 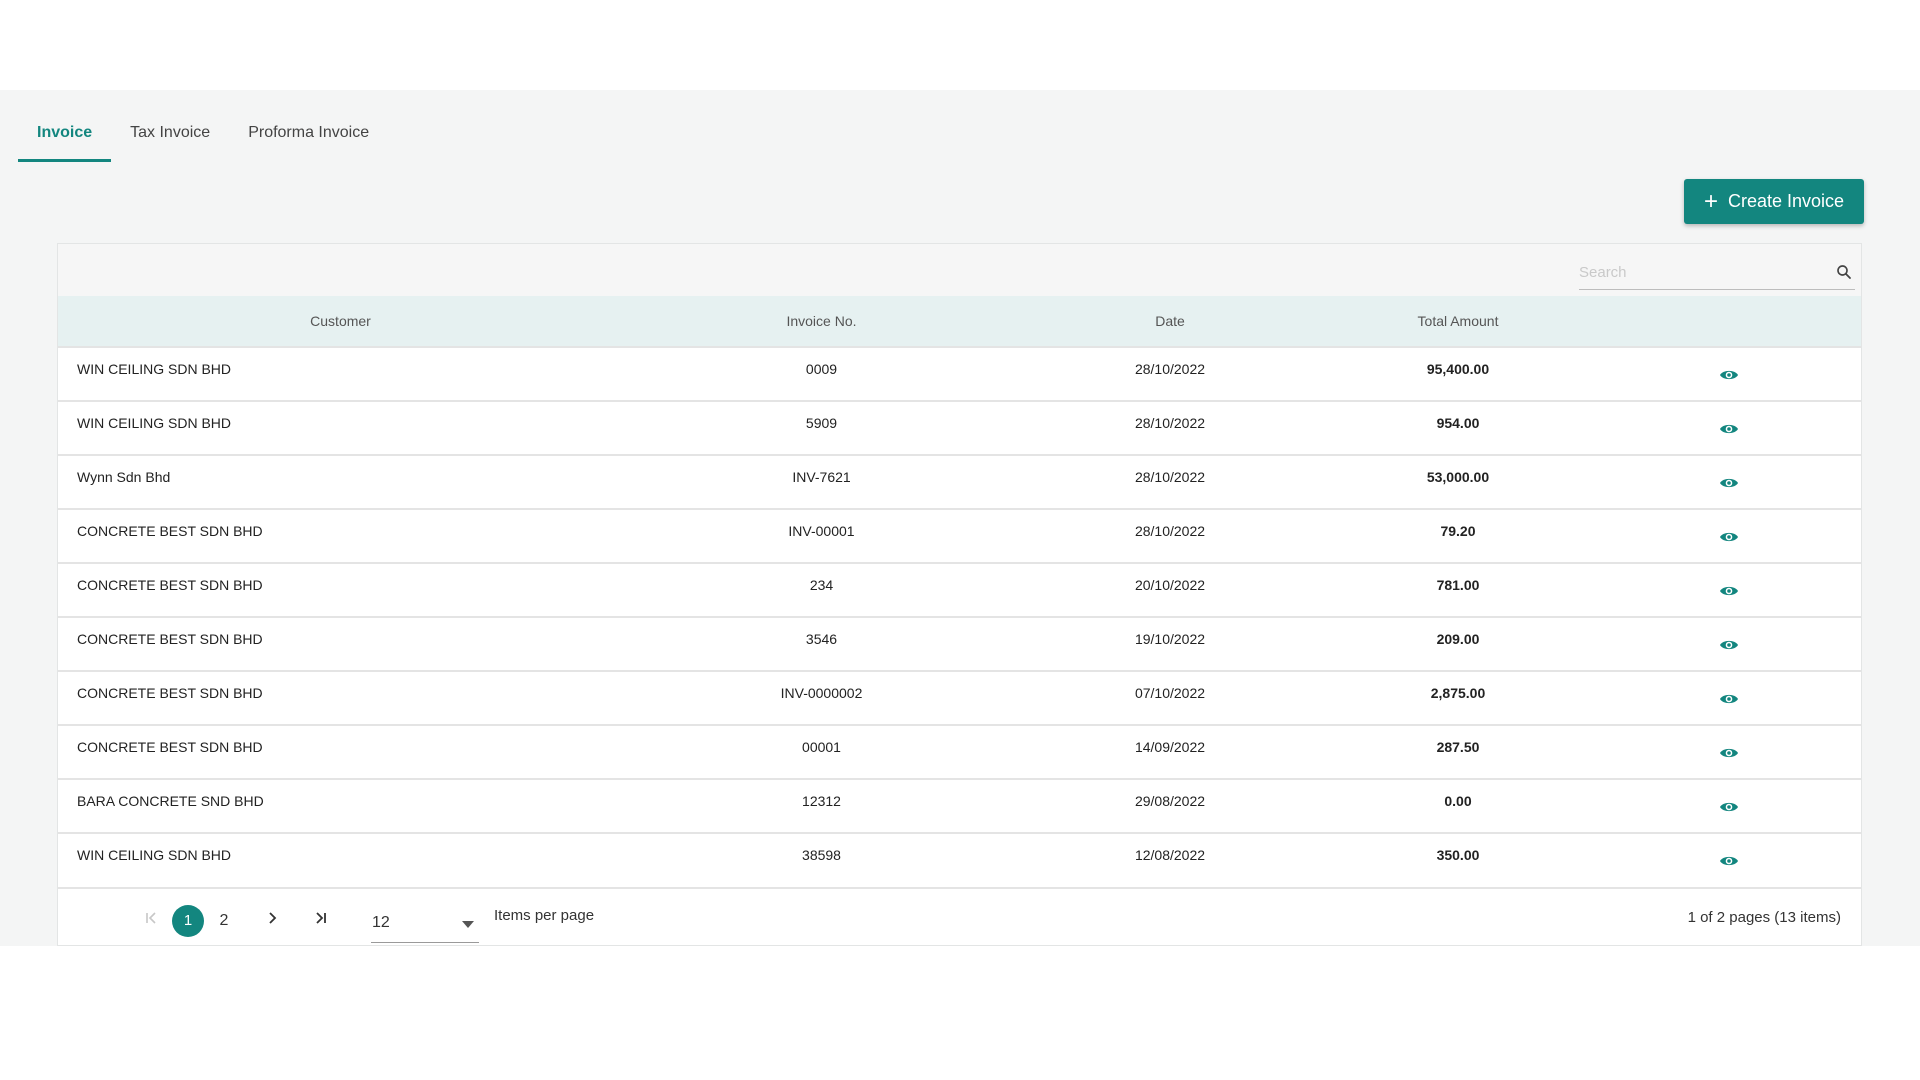 I want to click on cell-date-text: 19/10/2022, so click(x=1170, y=639).